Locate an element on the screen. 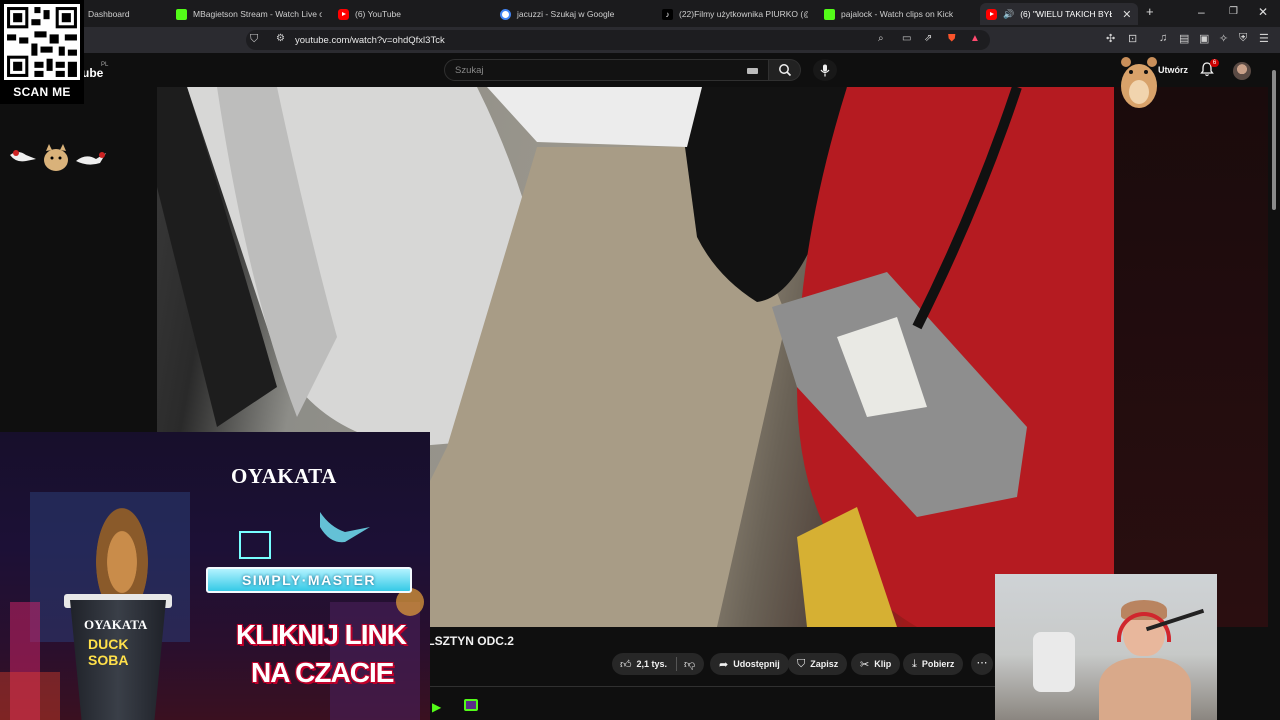  tab-label: (6) "WIELU TAKICH BYŁO JAK is located at coordinates (1066, 14).